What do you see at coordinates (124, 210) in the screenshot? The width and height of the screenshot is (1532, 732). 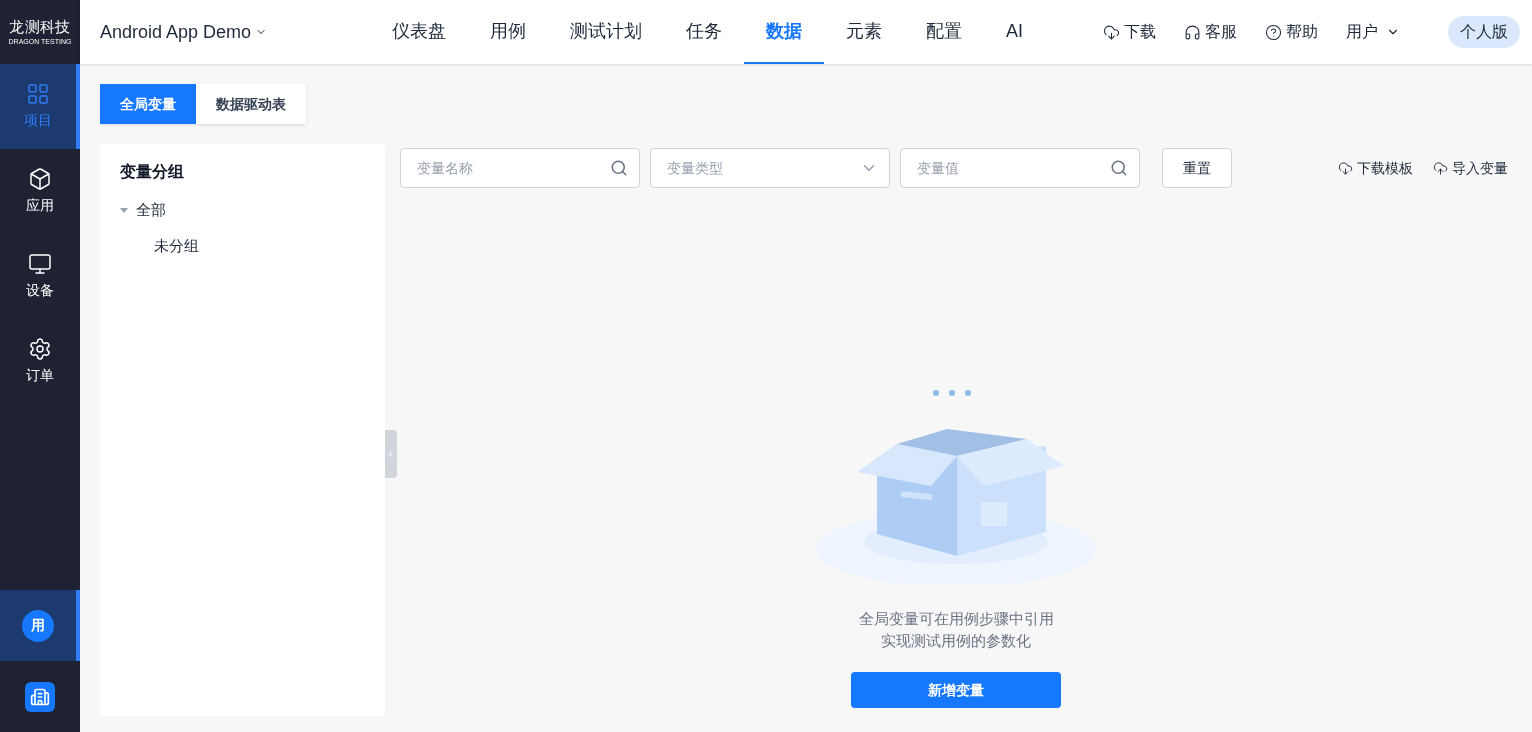 I see `caret-icon` at bounding box center [124, 210].